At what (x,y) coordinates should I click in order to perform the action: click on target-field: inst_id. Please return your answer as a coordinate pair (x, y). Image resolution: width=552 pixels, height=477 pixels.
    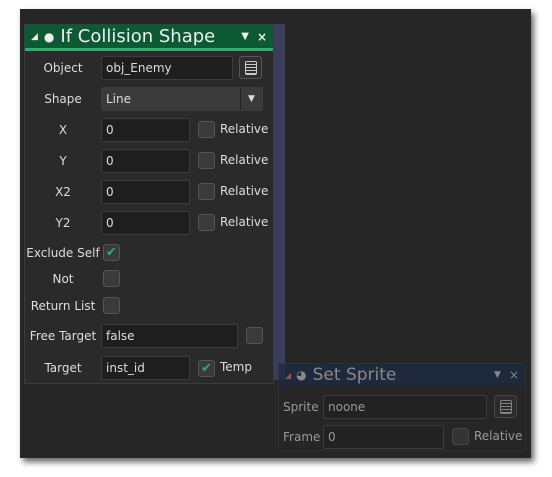
    Looking at the image, I should click on (145, 368).